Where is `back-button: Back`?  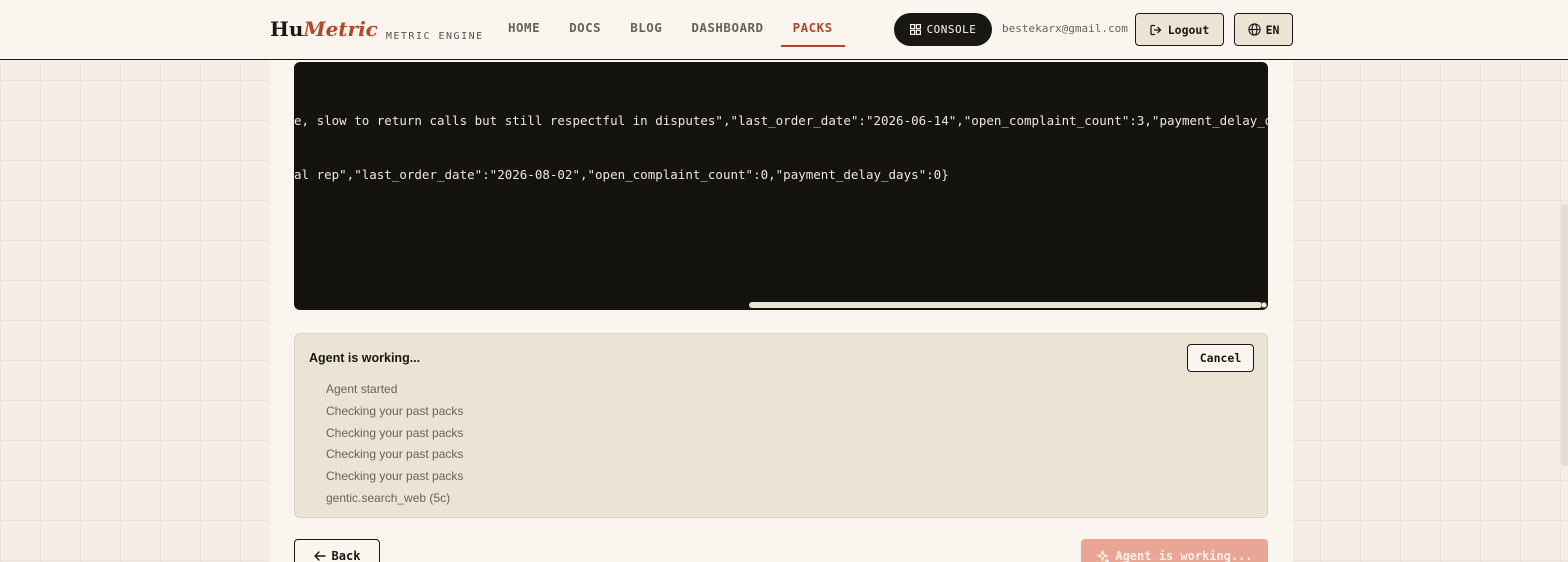 back-button: Back is located at coordinates (337, 550).